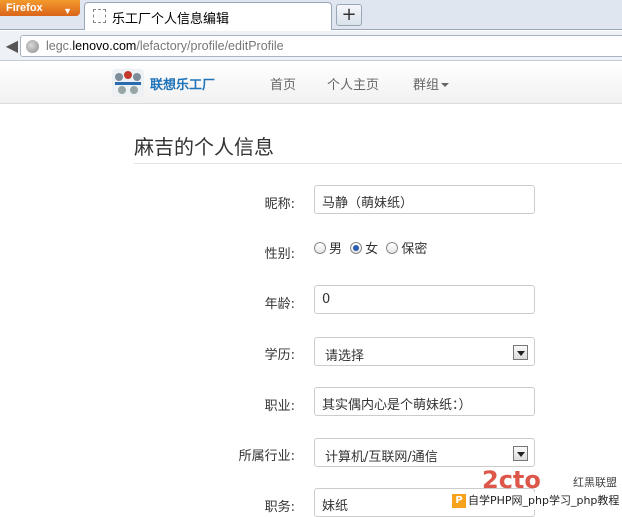 The width and height of the screenshot is (622, 517). I want to click on watermark-logo-icon: 2cto, so click(511, 479).